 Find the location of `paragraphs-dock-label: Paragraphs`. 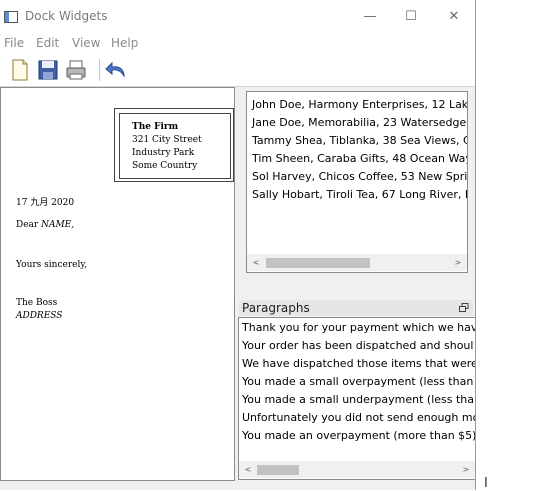

paragraphs-dock-label: Paragraphs is located at coordinates (276, 308).